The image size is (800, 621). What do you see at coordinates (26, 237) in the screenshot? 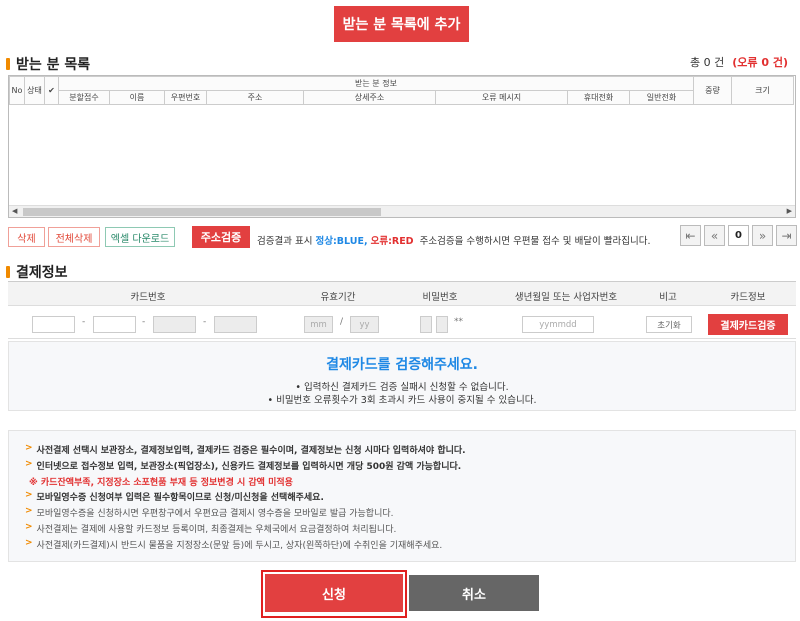
I see `delete-button: 삭제` at bounding box center [26, 237].